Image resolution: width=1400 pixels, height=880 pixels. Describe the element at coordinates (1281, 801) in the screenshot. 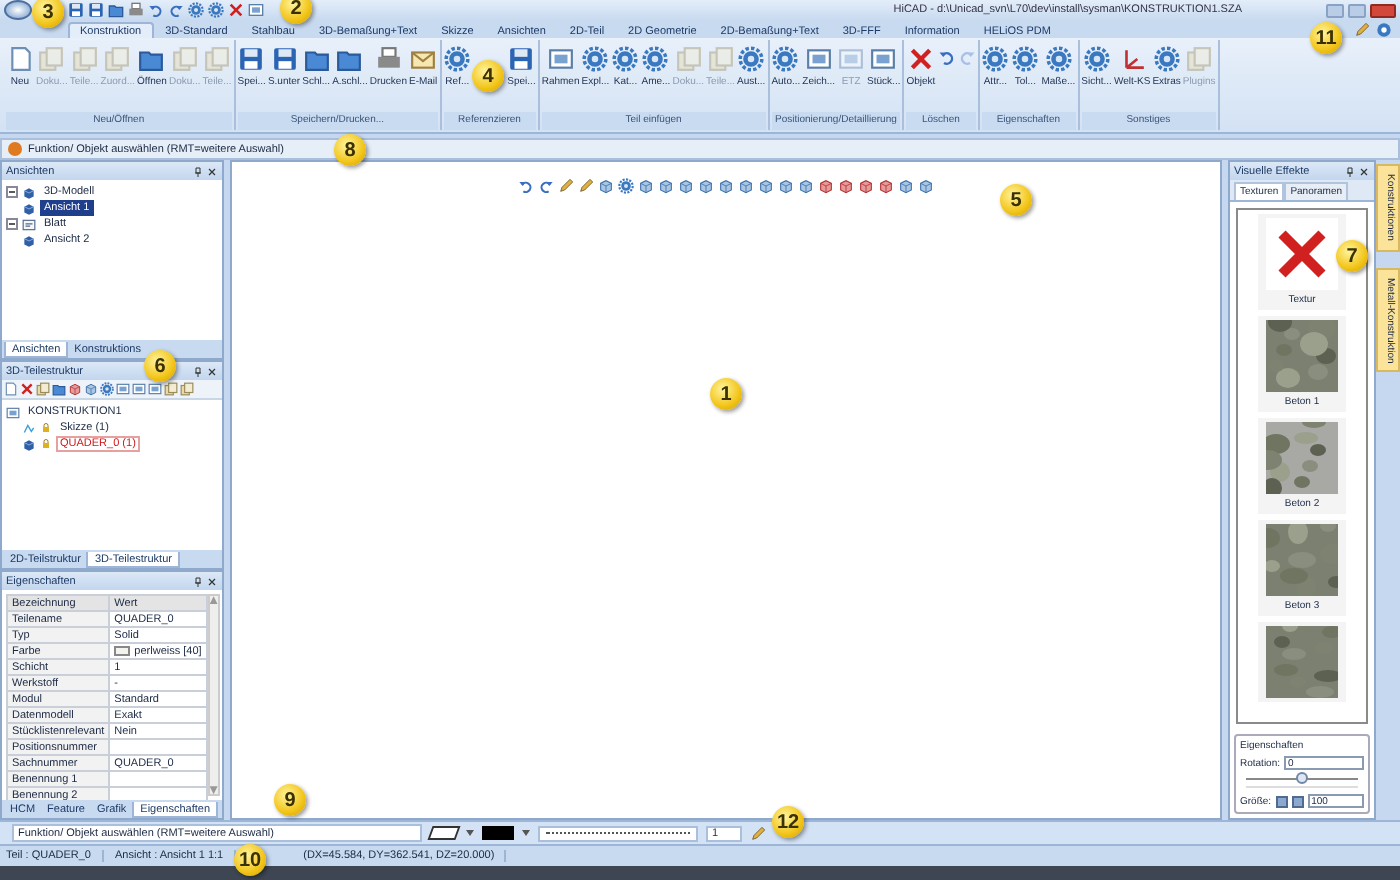

I see `decrease-button` at that location.